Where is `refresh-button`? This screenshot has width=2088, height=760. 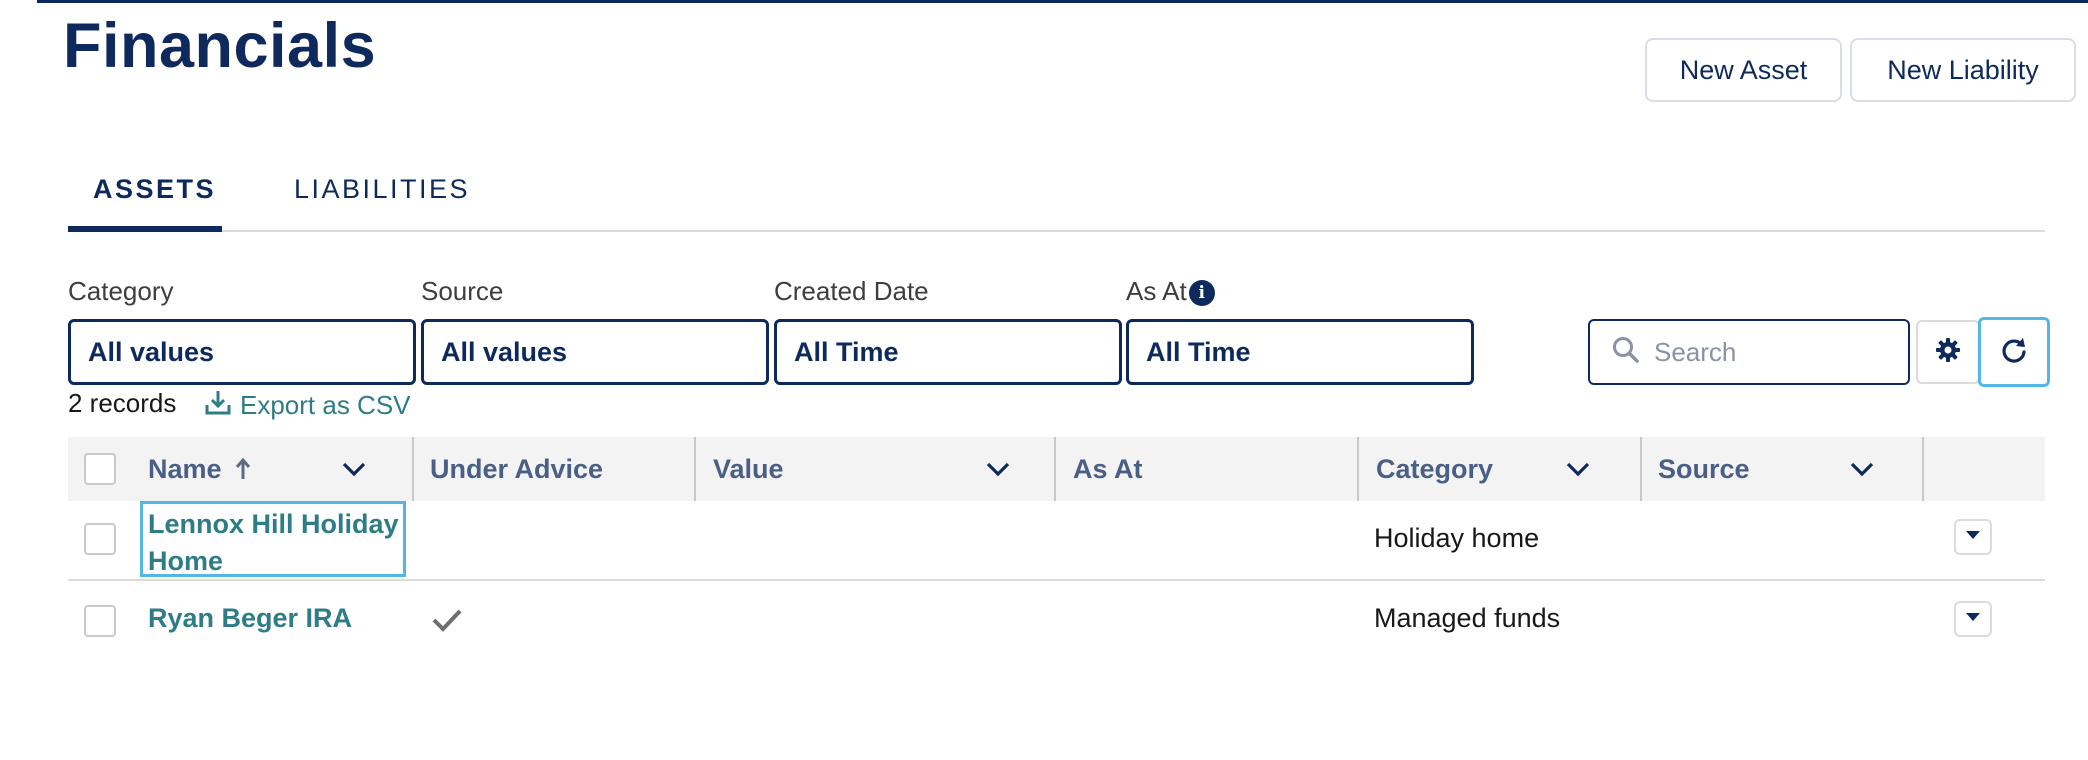
refresh-button is located at coordinates (2014, 352).